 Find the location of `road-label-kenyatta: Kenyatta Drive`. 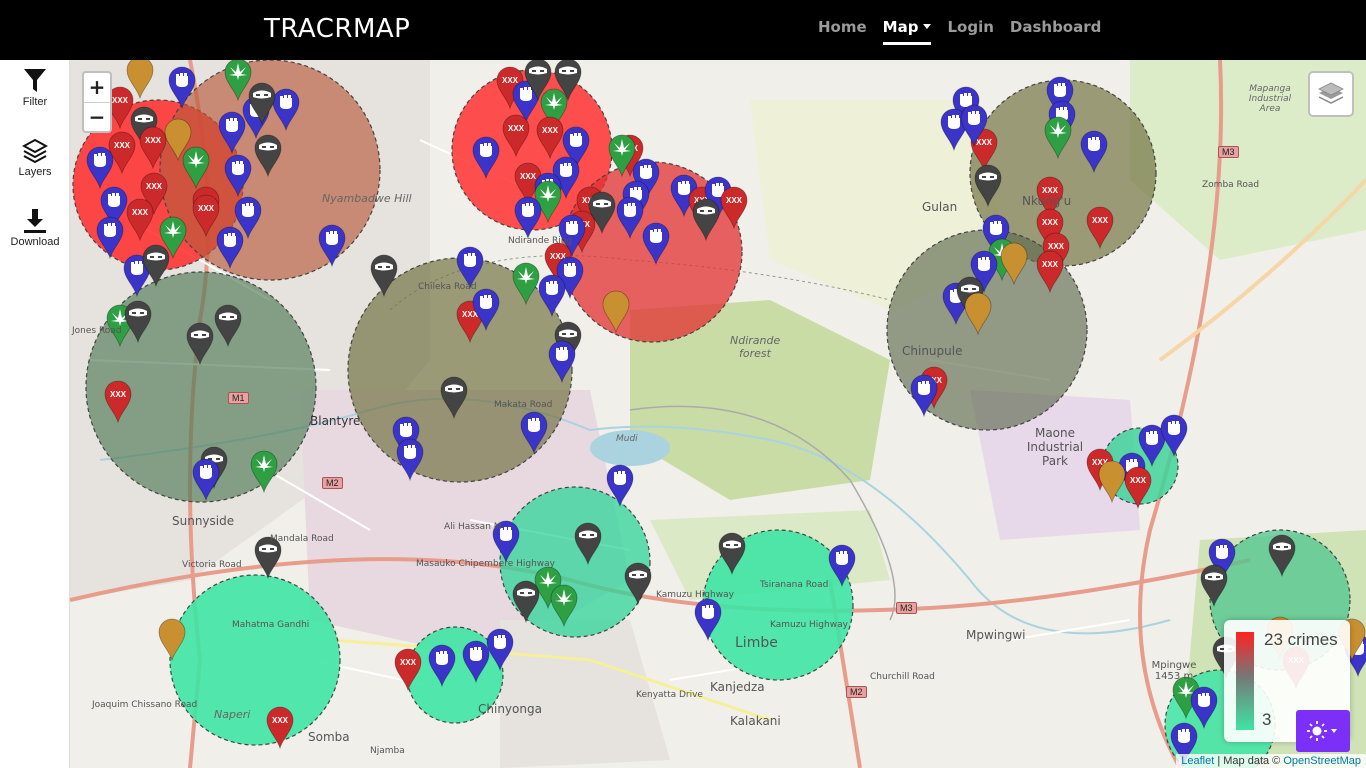

road-label-kenyatta: Kenyatta Drive is located at coordinates (669, 695).